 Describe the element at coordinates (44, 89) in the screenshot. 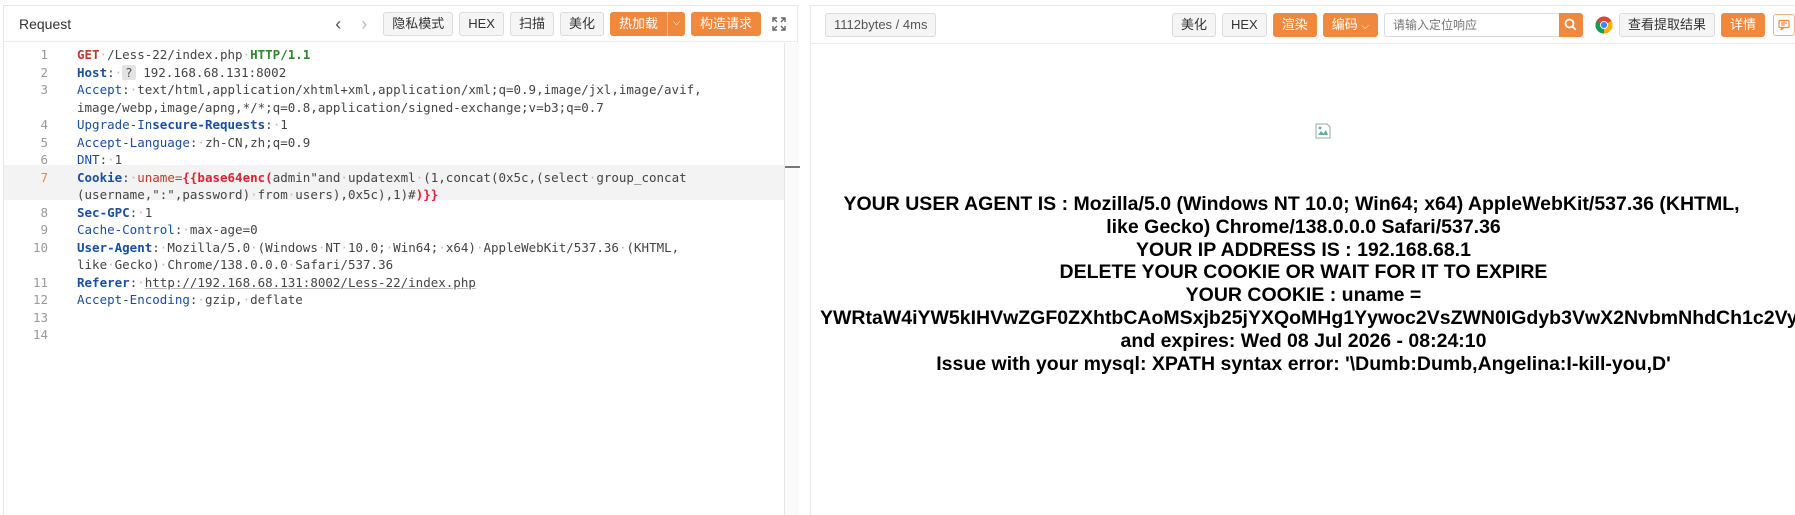

I see `line-number: 3` at that location.